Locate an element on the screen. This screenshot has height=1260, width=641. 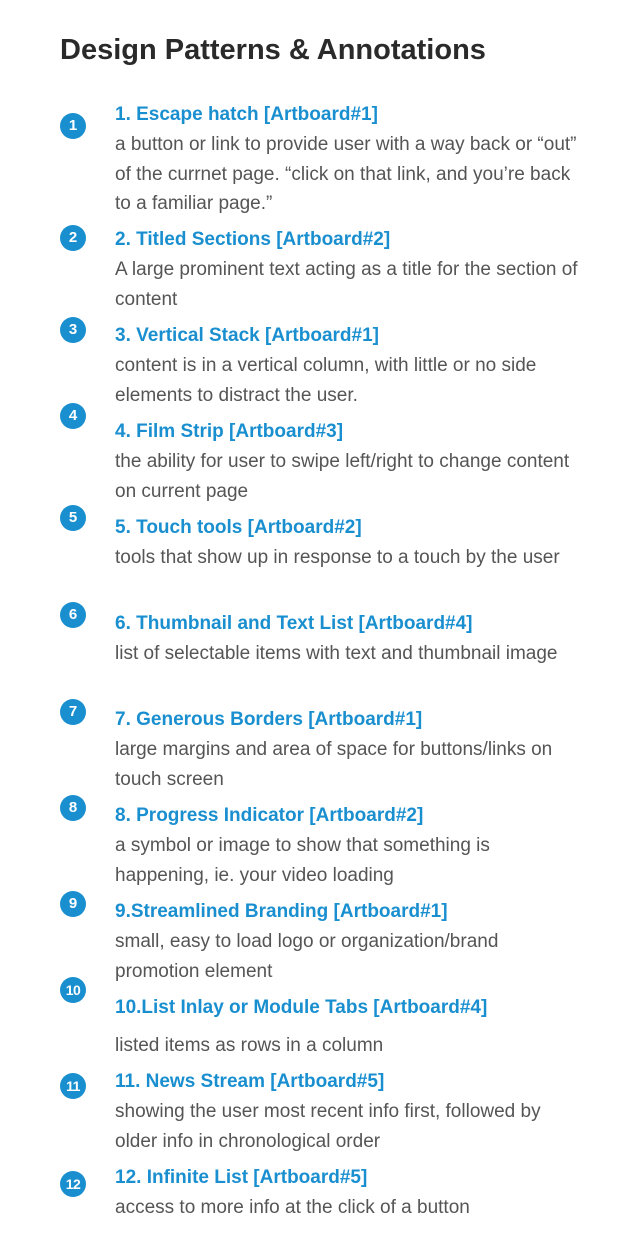
page-title: Design Patterns & Annotations is located at coordinates (273, 50).